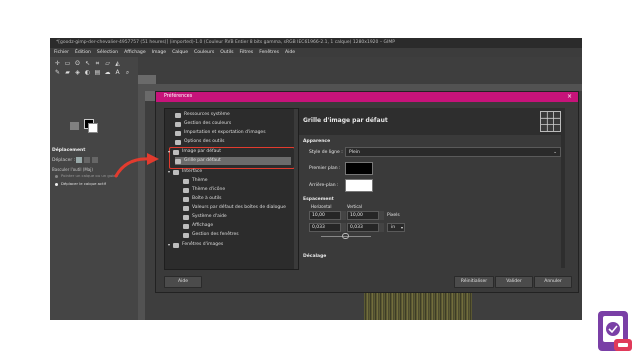  I want to click on background-color-button, so click(359, 185).